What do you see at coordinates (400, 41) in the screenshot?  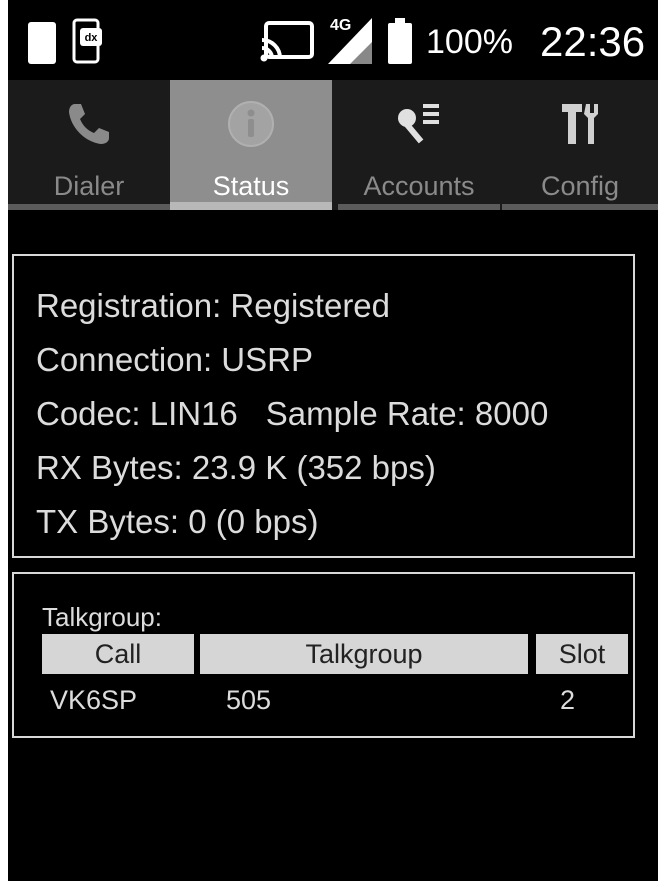 I see `battery-icon` at bounding box center [400, 41].